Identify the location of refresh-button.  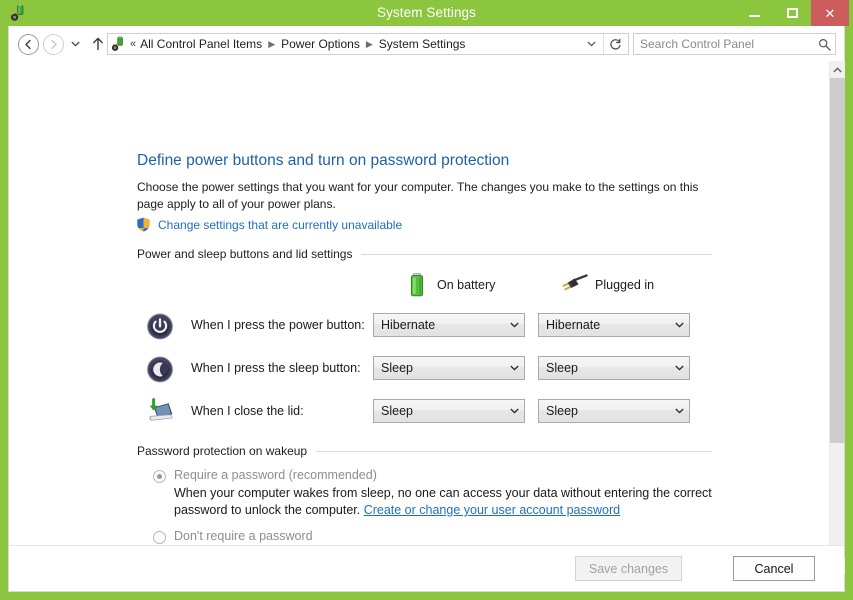
(615, 44).